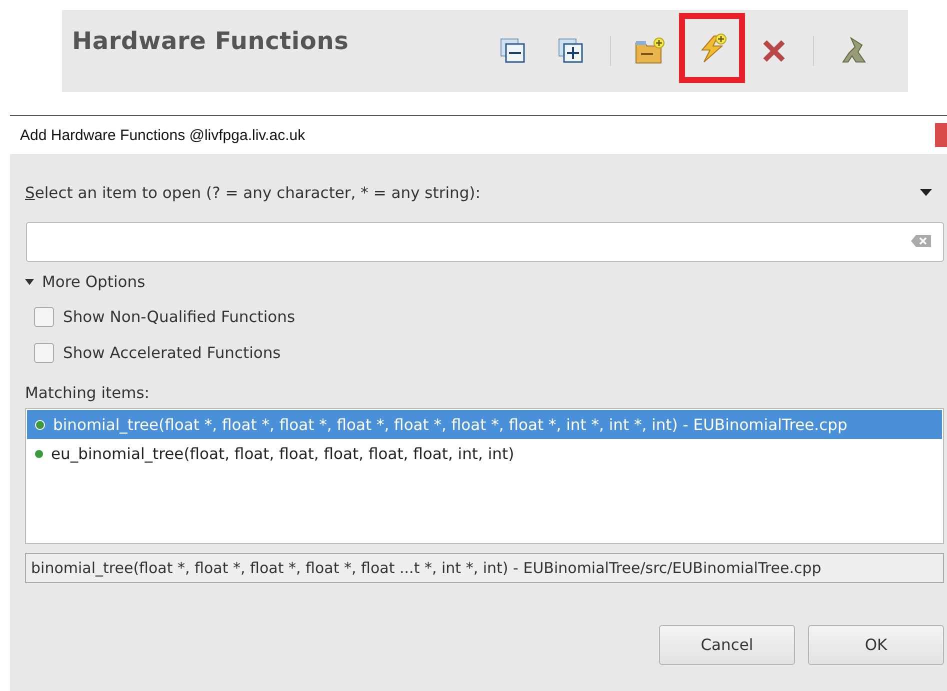  What do you see at coordinates (484, 568) in the screenshot?
I see `details-field: binomial_tree(float *, float *, float *, float *, float ...t *, int *, int) - EUBinomialTree/src/EUBinomialTree.cpp` at bounding box center [484, 568].